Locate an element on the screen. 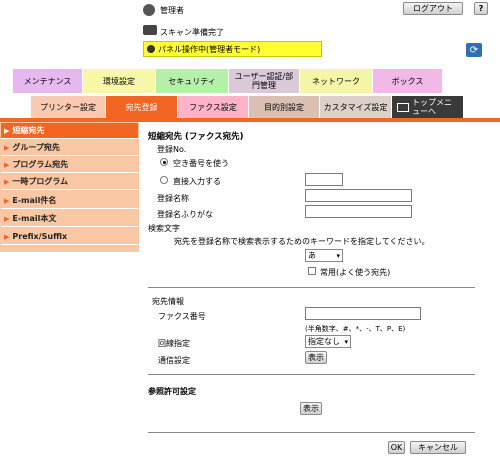  search-char-select: あ is located at coordinates (324, 255).